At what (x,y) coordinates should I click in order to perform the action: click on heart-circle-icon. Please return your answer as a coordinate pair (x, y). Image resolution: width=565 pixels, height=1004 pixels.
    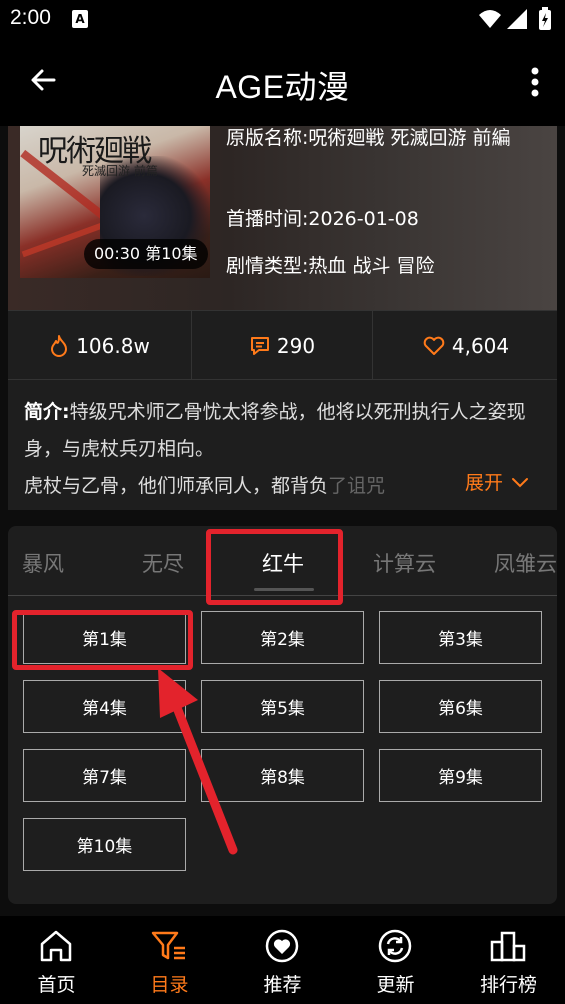
    Looking at the image, I should click on (282, 946).